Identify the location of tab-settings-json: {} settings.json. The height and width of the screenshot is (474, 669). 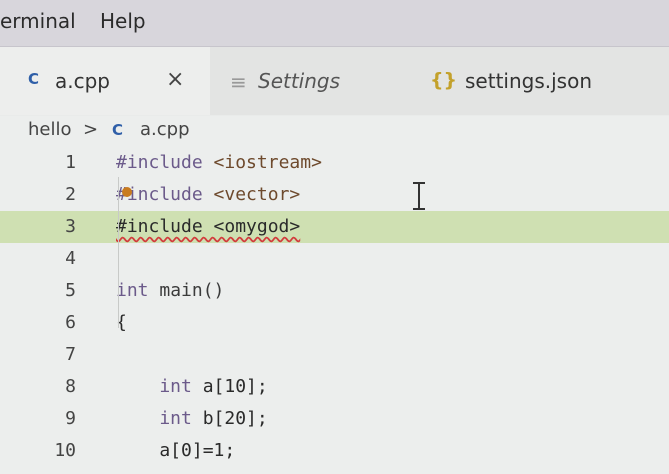
(520, 81).